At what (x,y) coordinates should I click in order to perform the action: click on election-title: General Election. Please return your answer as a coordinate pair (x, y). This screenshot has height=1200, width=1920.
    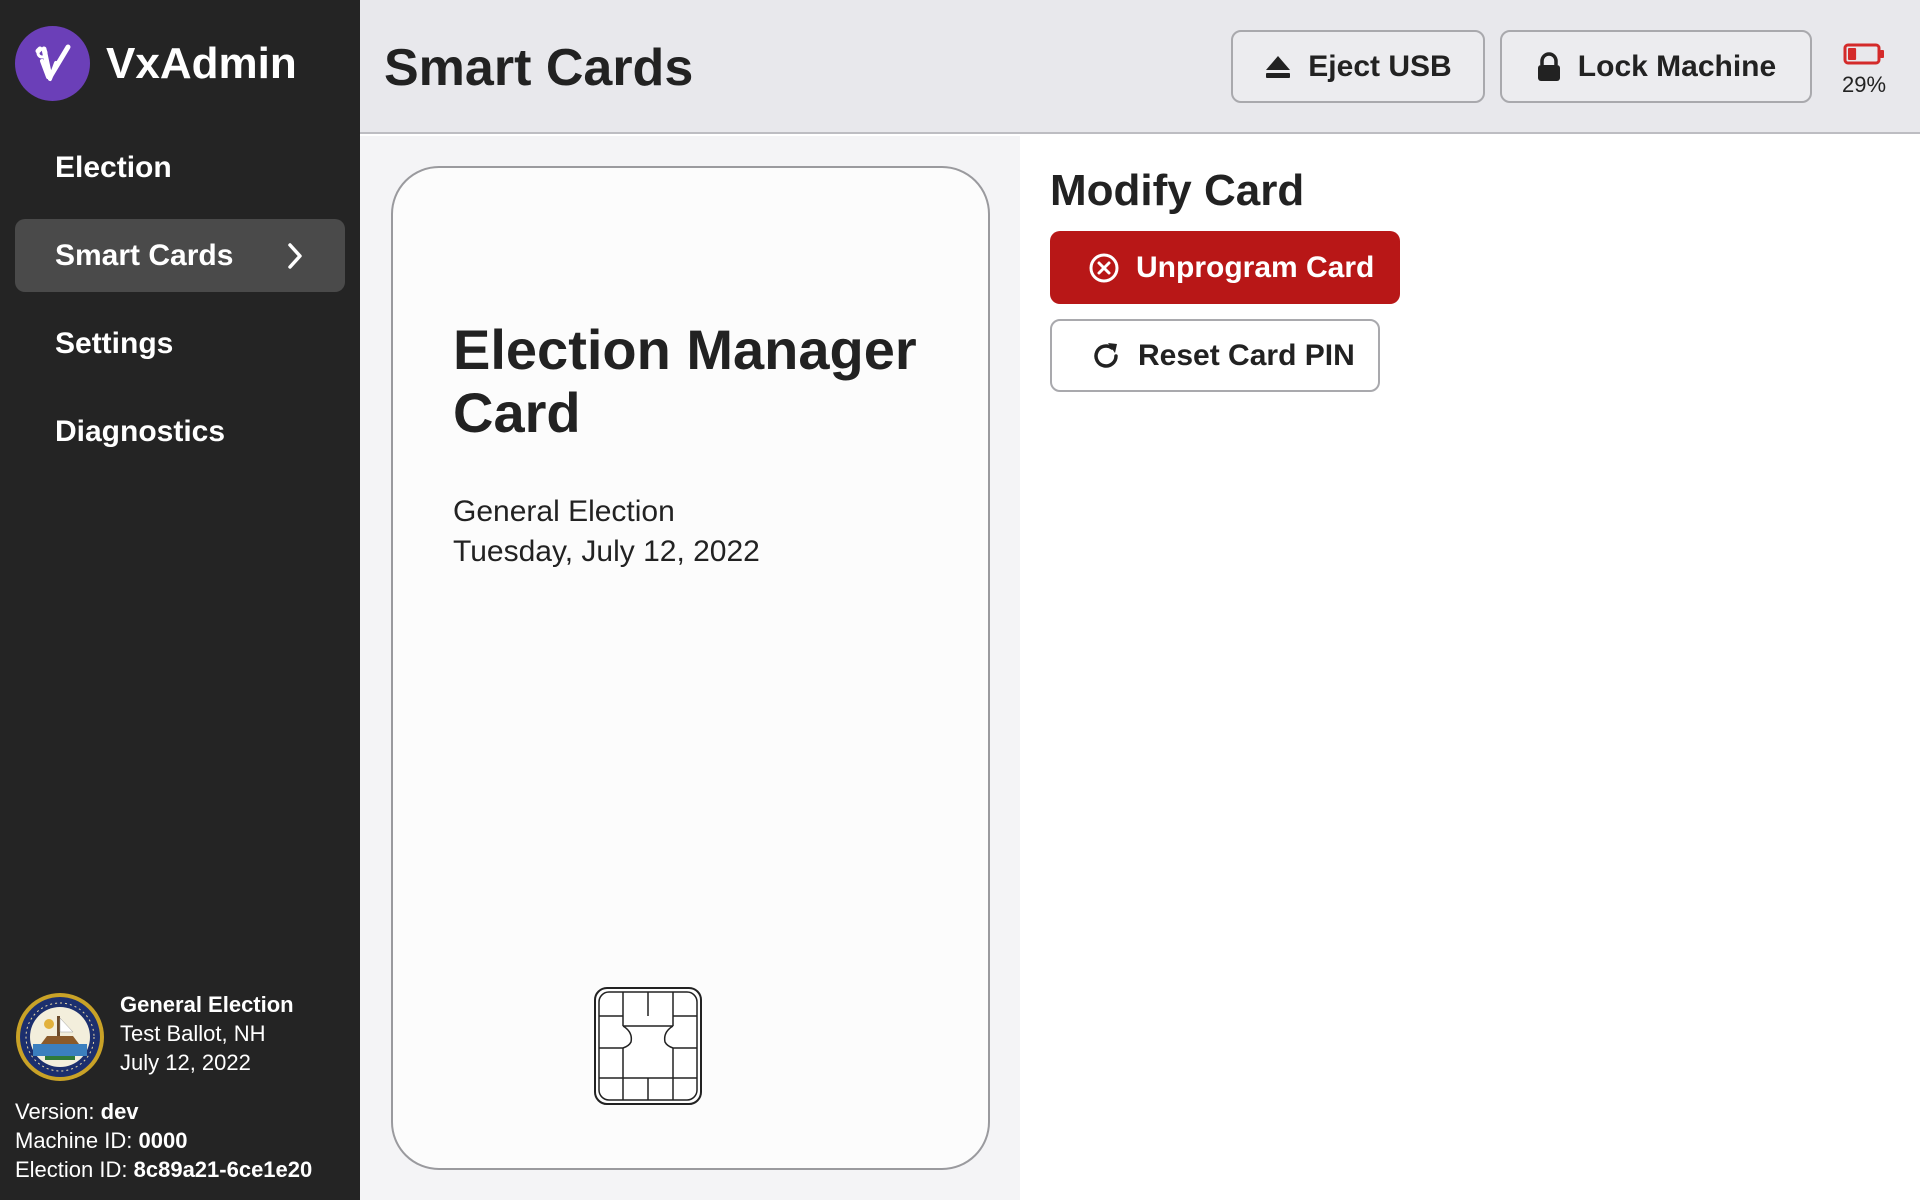
    Looking at the image, I should click on (207, 1004).